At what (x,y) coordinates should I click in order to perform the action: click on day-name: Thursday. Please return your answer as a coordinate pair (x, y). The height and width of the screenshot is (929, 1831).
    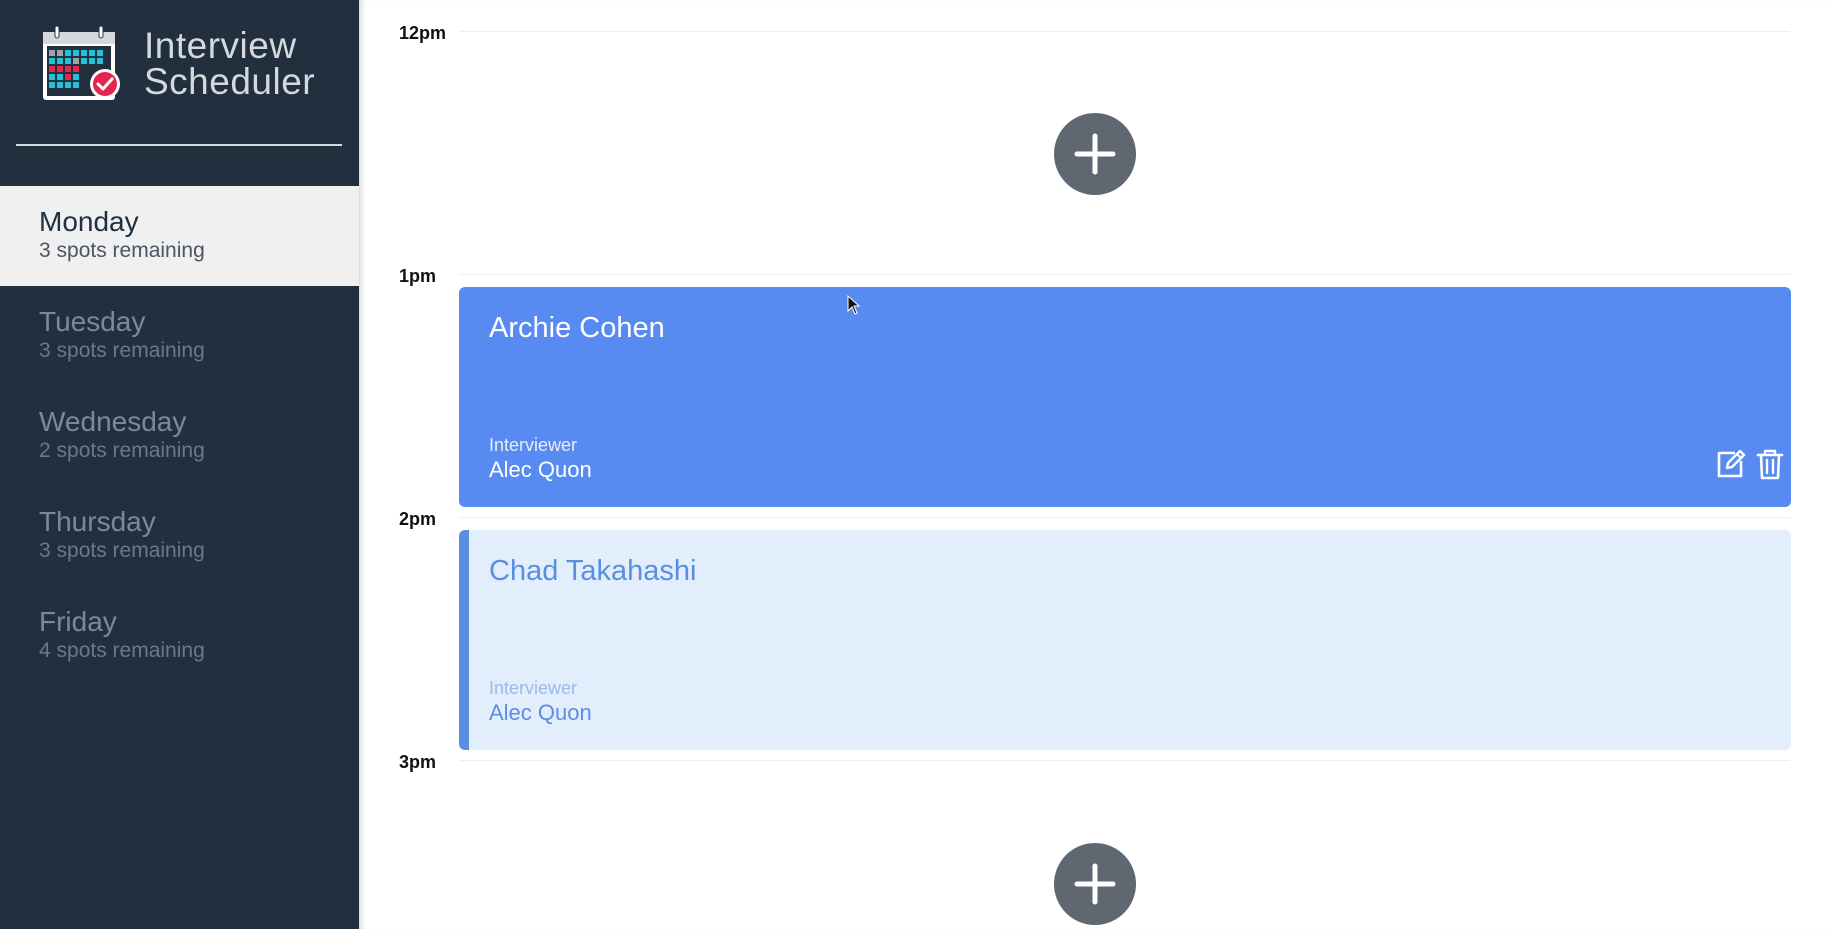
    Looking at the image, I should click on (97, 521).